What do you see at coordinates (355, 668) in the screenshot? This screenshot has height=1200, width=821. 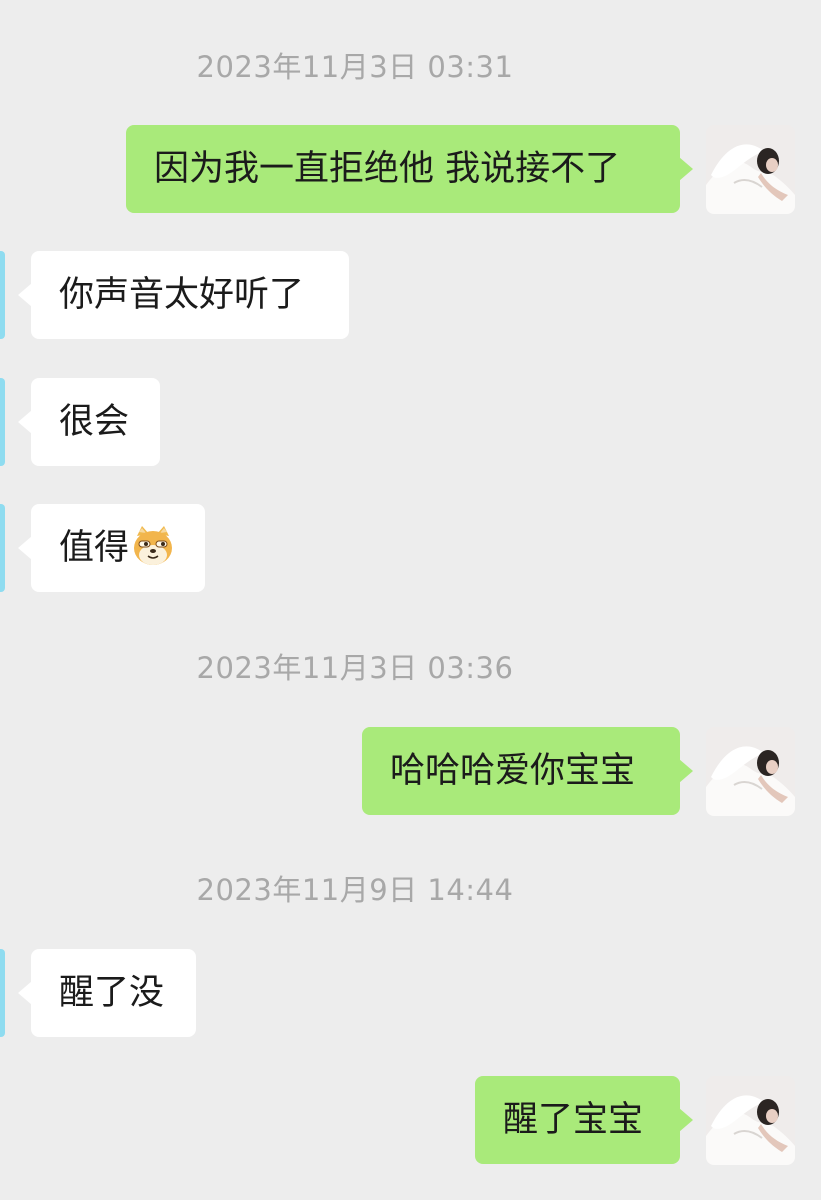 I see `timestamp: 2023年11月3日 03:36` at bounding box center [355, 668].